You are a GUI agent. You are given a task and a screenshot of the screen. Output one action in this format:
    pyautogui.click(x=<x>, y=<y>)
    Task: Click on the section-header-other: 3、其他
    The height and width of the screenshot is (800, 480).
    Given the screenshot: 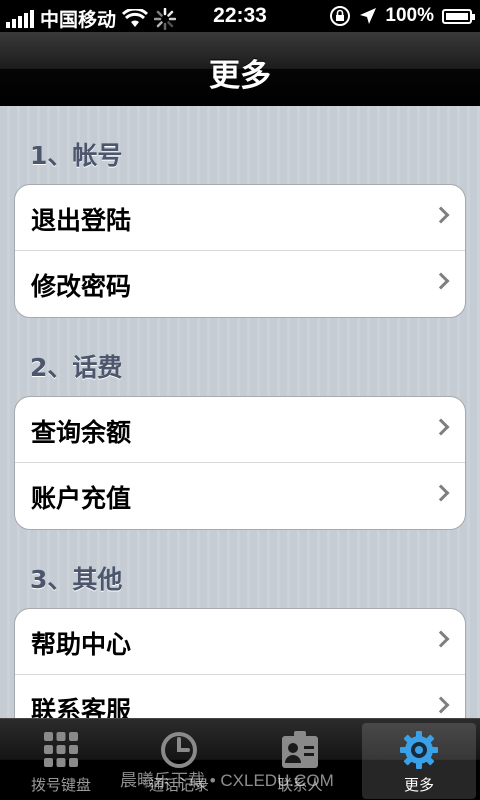 What is the action you would take?
    pyautogui.click(x=76, y=579)
    